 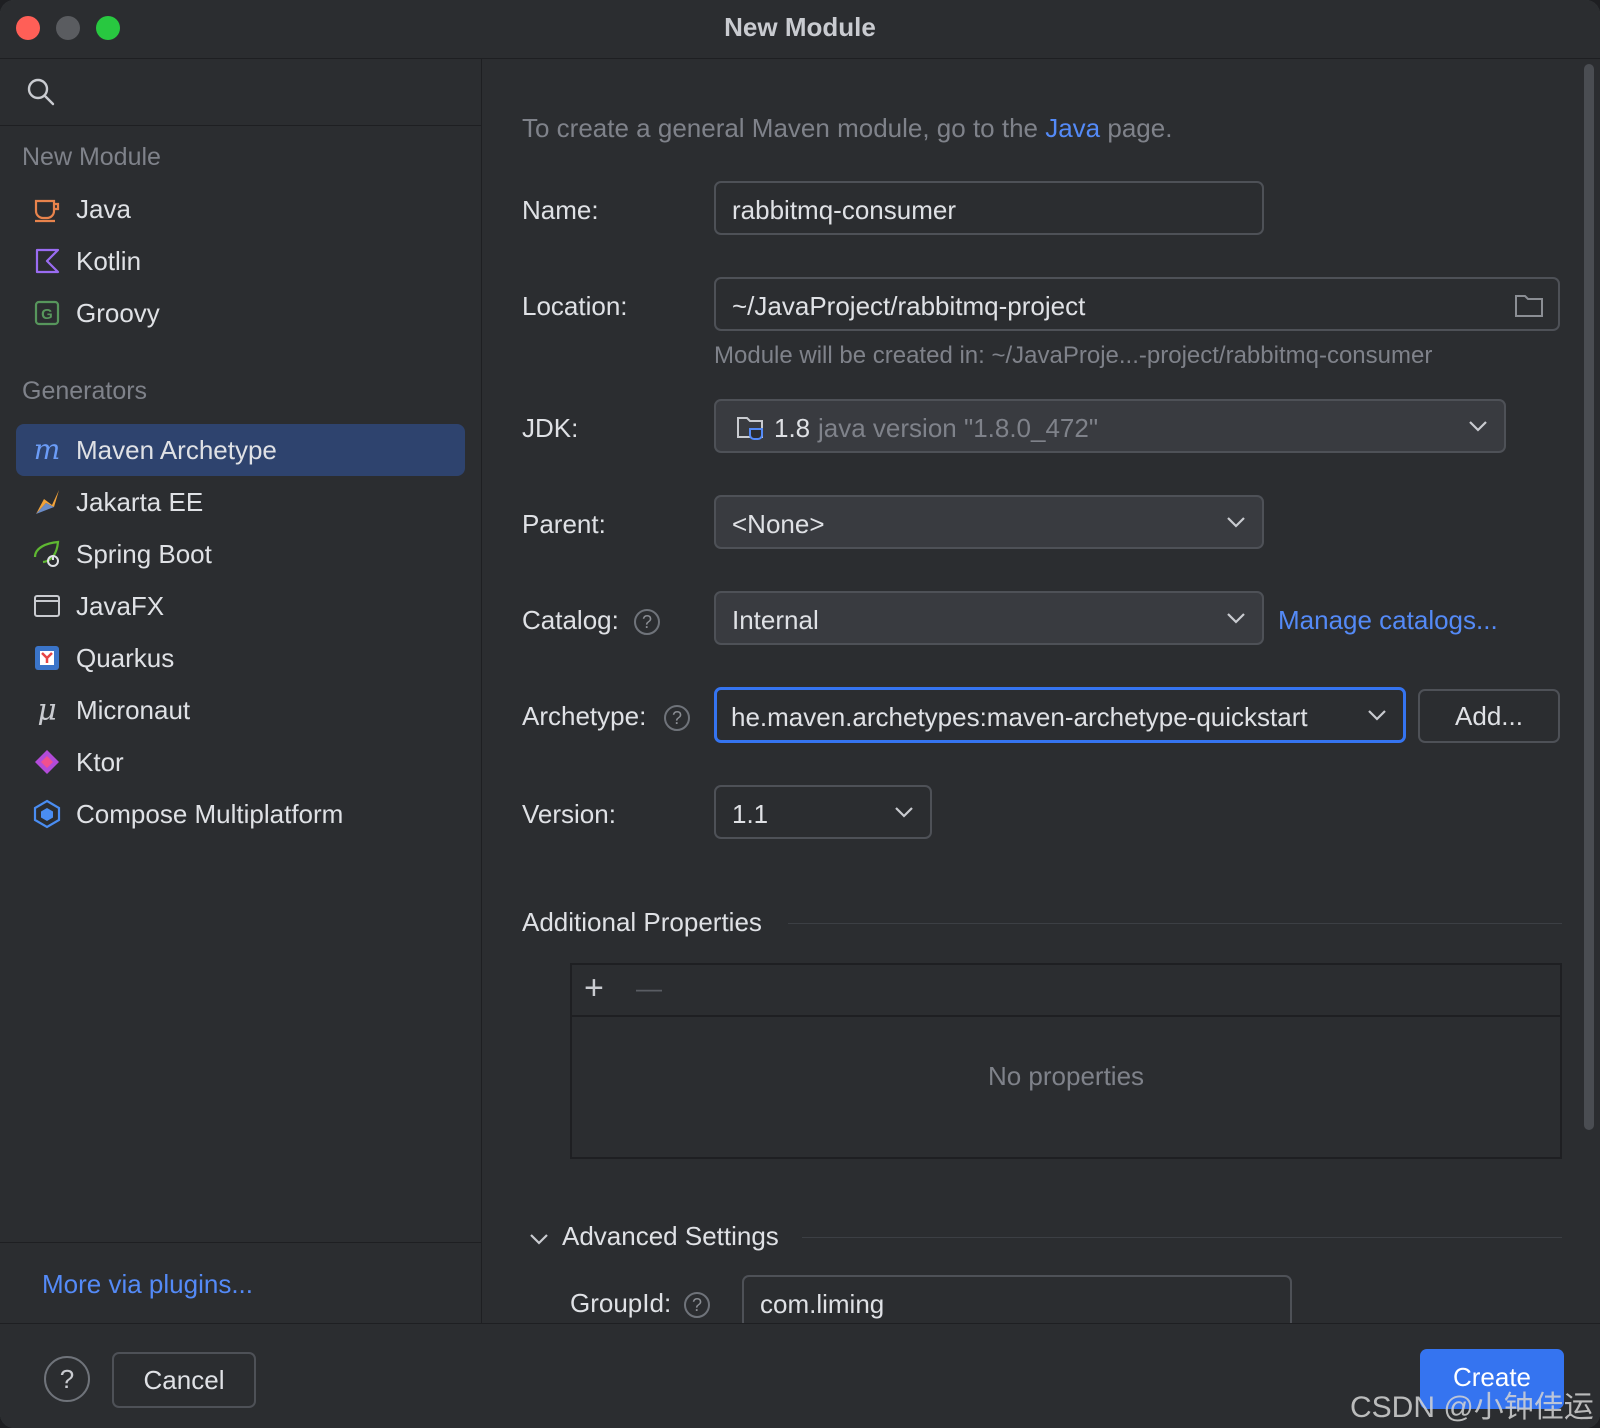 I want to click on sidebar-search, so click(x=240, y=92).